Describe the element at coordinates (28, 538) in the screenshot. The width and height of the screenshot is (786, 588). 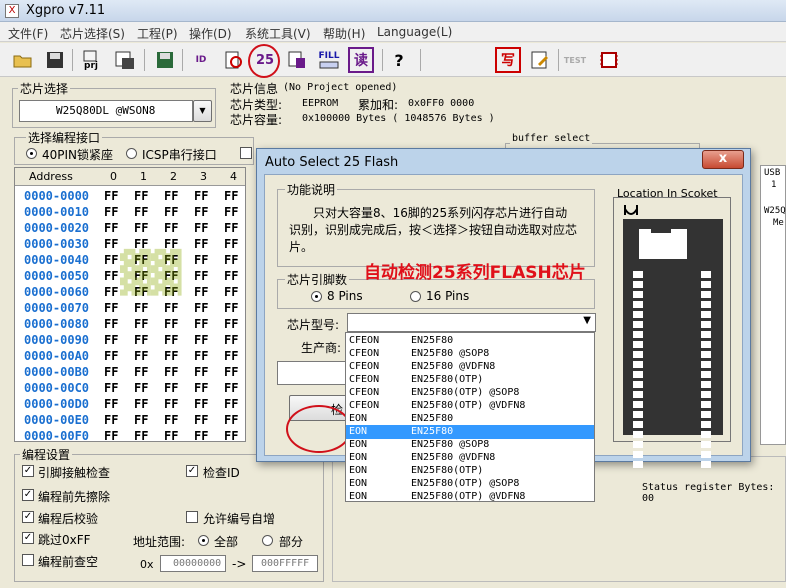
I see `skip-ff-checkbox: ✓` at that location.